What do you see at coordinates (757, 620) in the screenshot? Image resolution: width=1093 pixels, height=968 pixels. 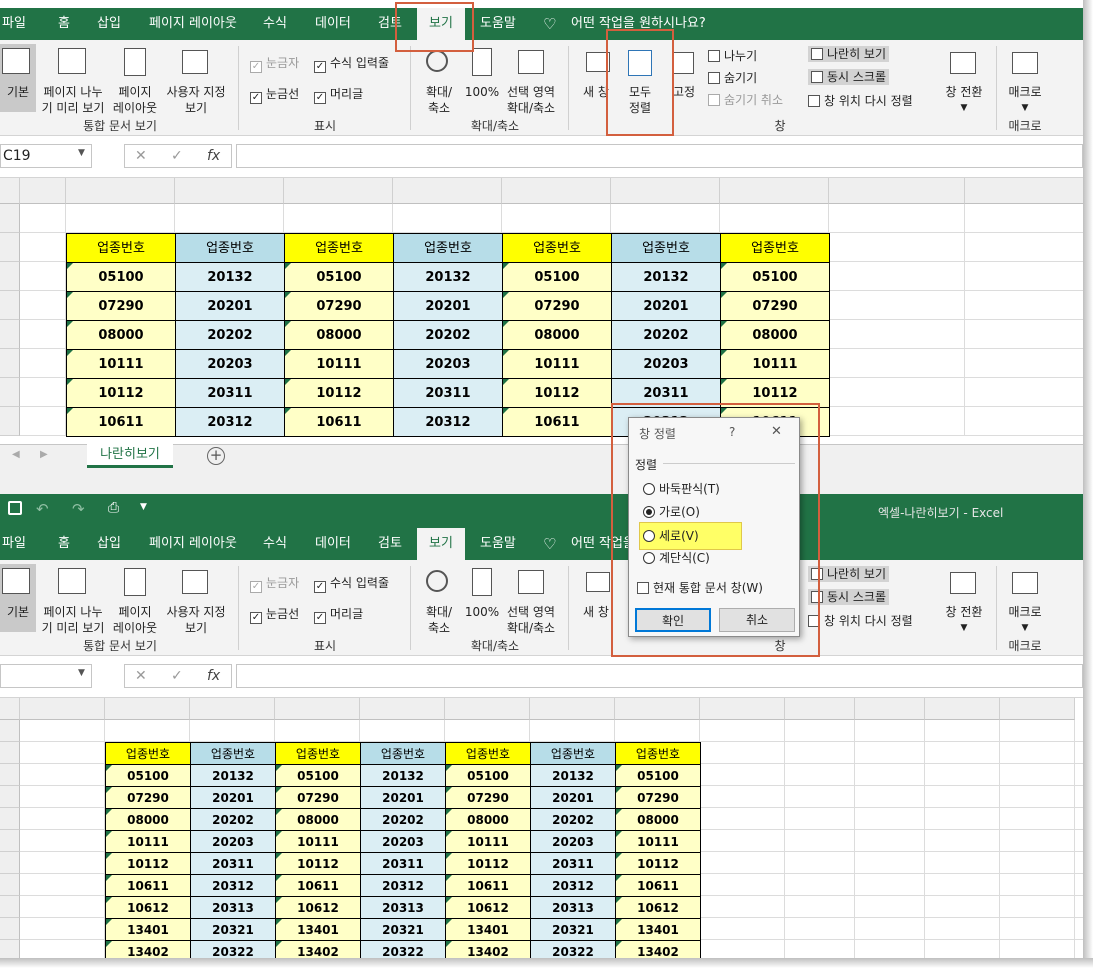 I see `cancel-button: 취소` at bounding box center [757, 620].